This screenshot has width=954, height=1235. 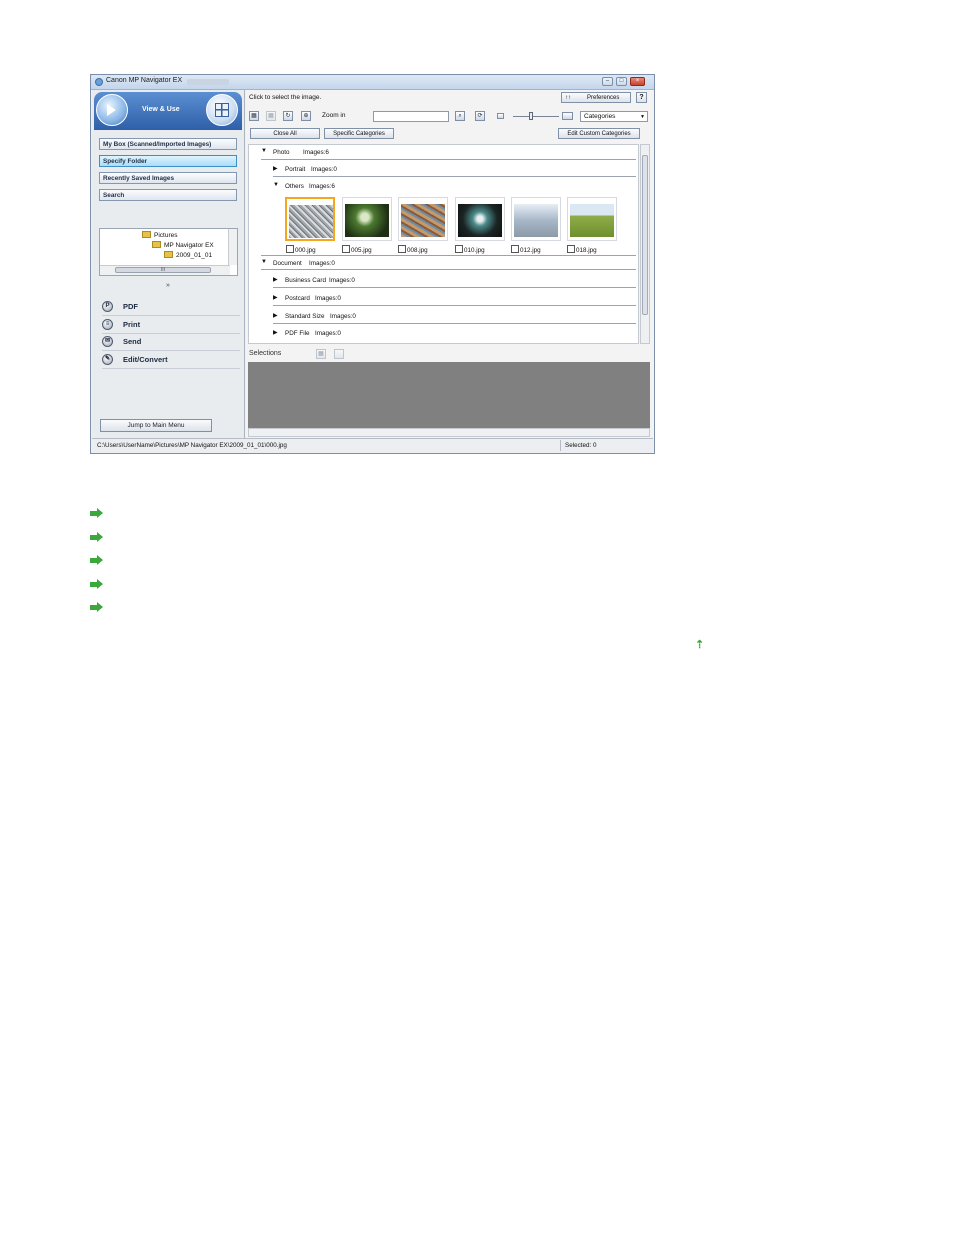 What do you see at coordinates (411, 116) in the screenshot?
I see `search-input` at bounding box center [411, 116].